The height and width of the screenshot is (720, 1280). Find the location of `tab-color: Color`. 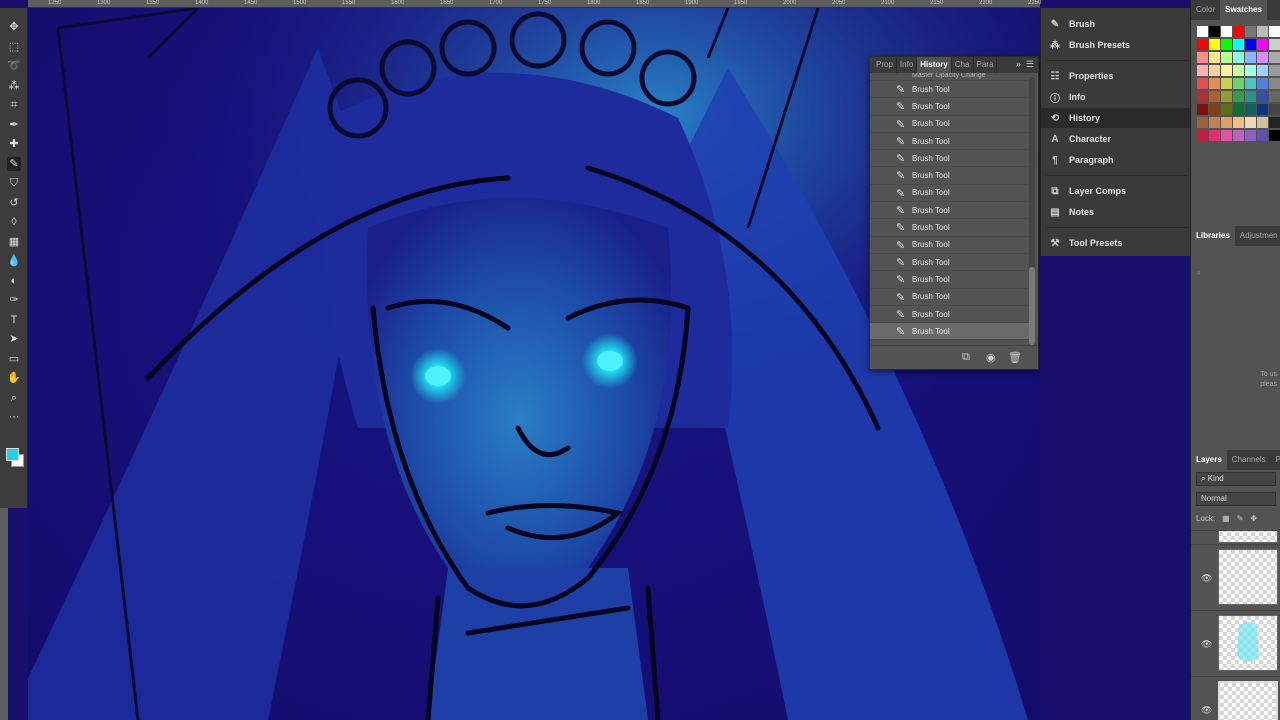

tab-color: Color is located at coordinates (1205, 10).